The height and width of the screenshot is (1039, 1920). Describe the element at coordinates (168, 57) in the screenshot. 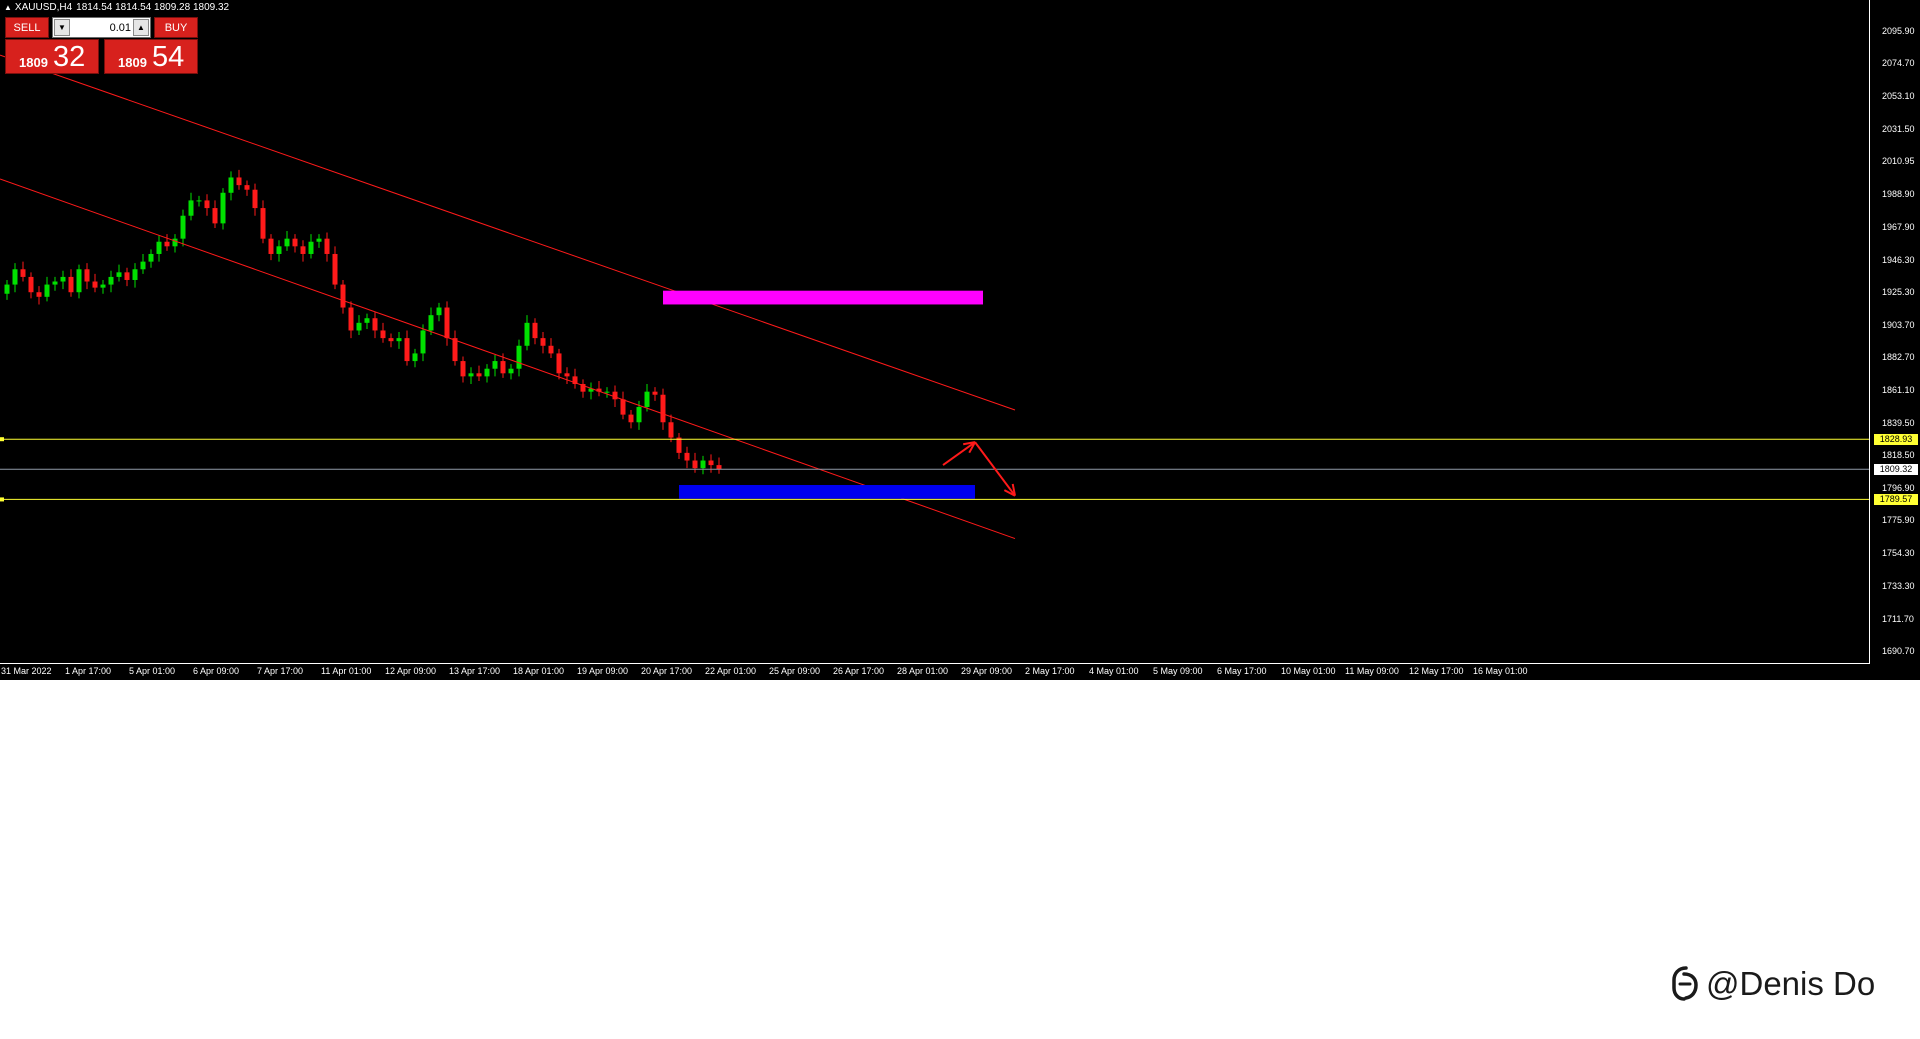

I see `buy-price-big: 54` at that location.